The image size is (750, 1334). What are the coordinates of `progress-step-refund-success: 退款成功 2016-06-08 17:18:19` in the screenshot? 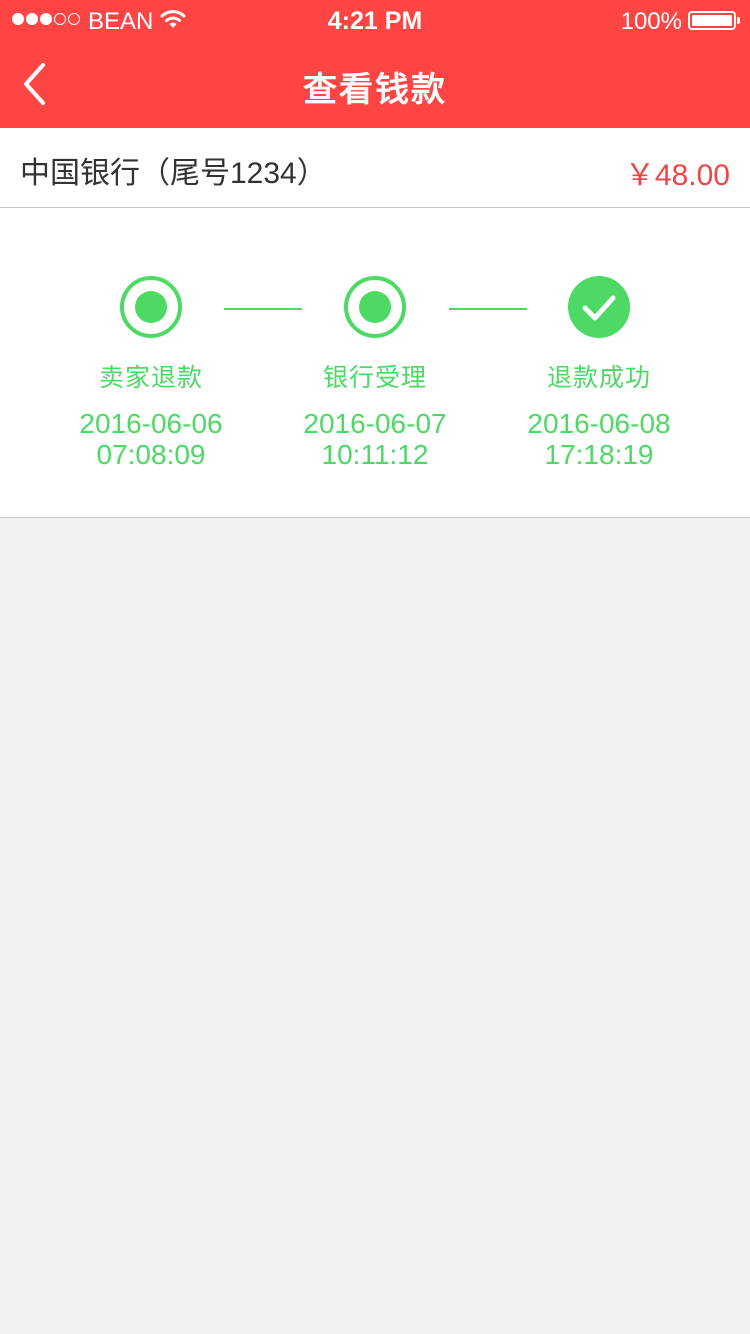 It's located at (599, 373).